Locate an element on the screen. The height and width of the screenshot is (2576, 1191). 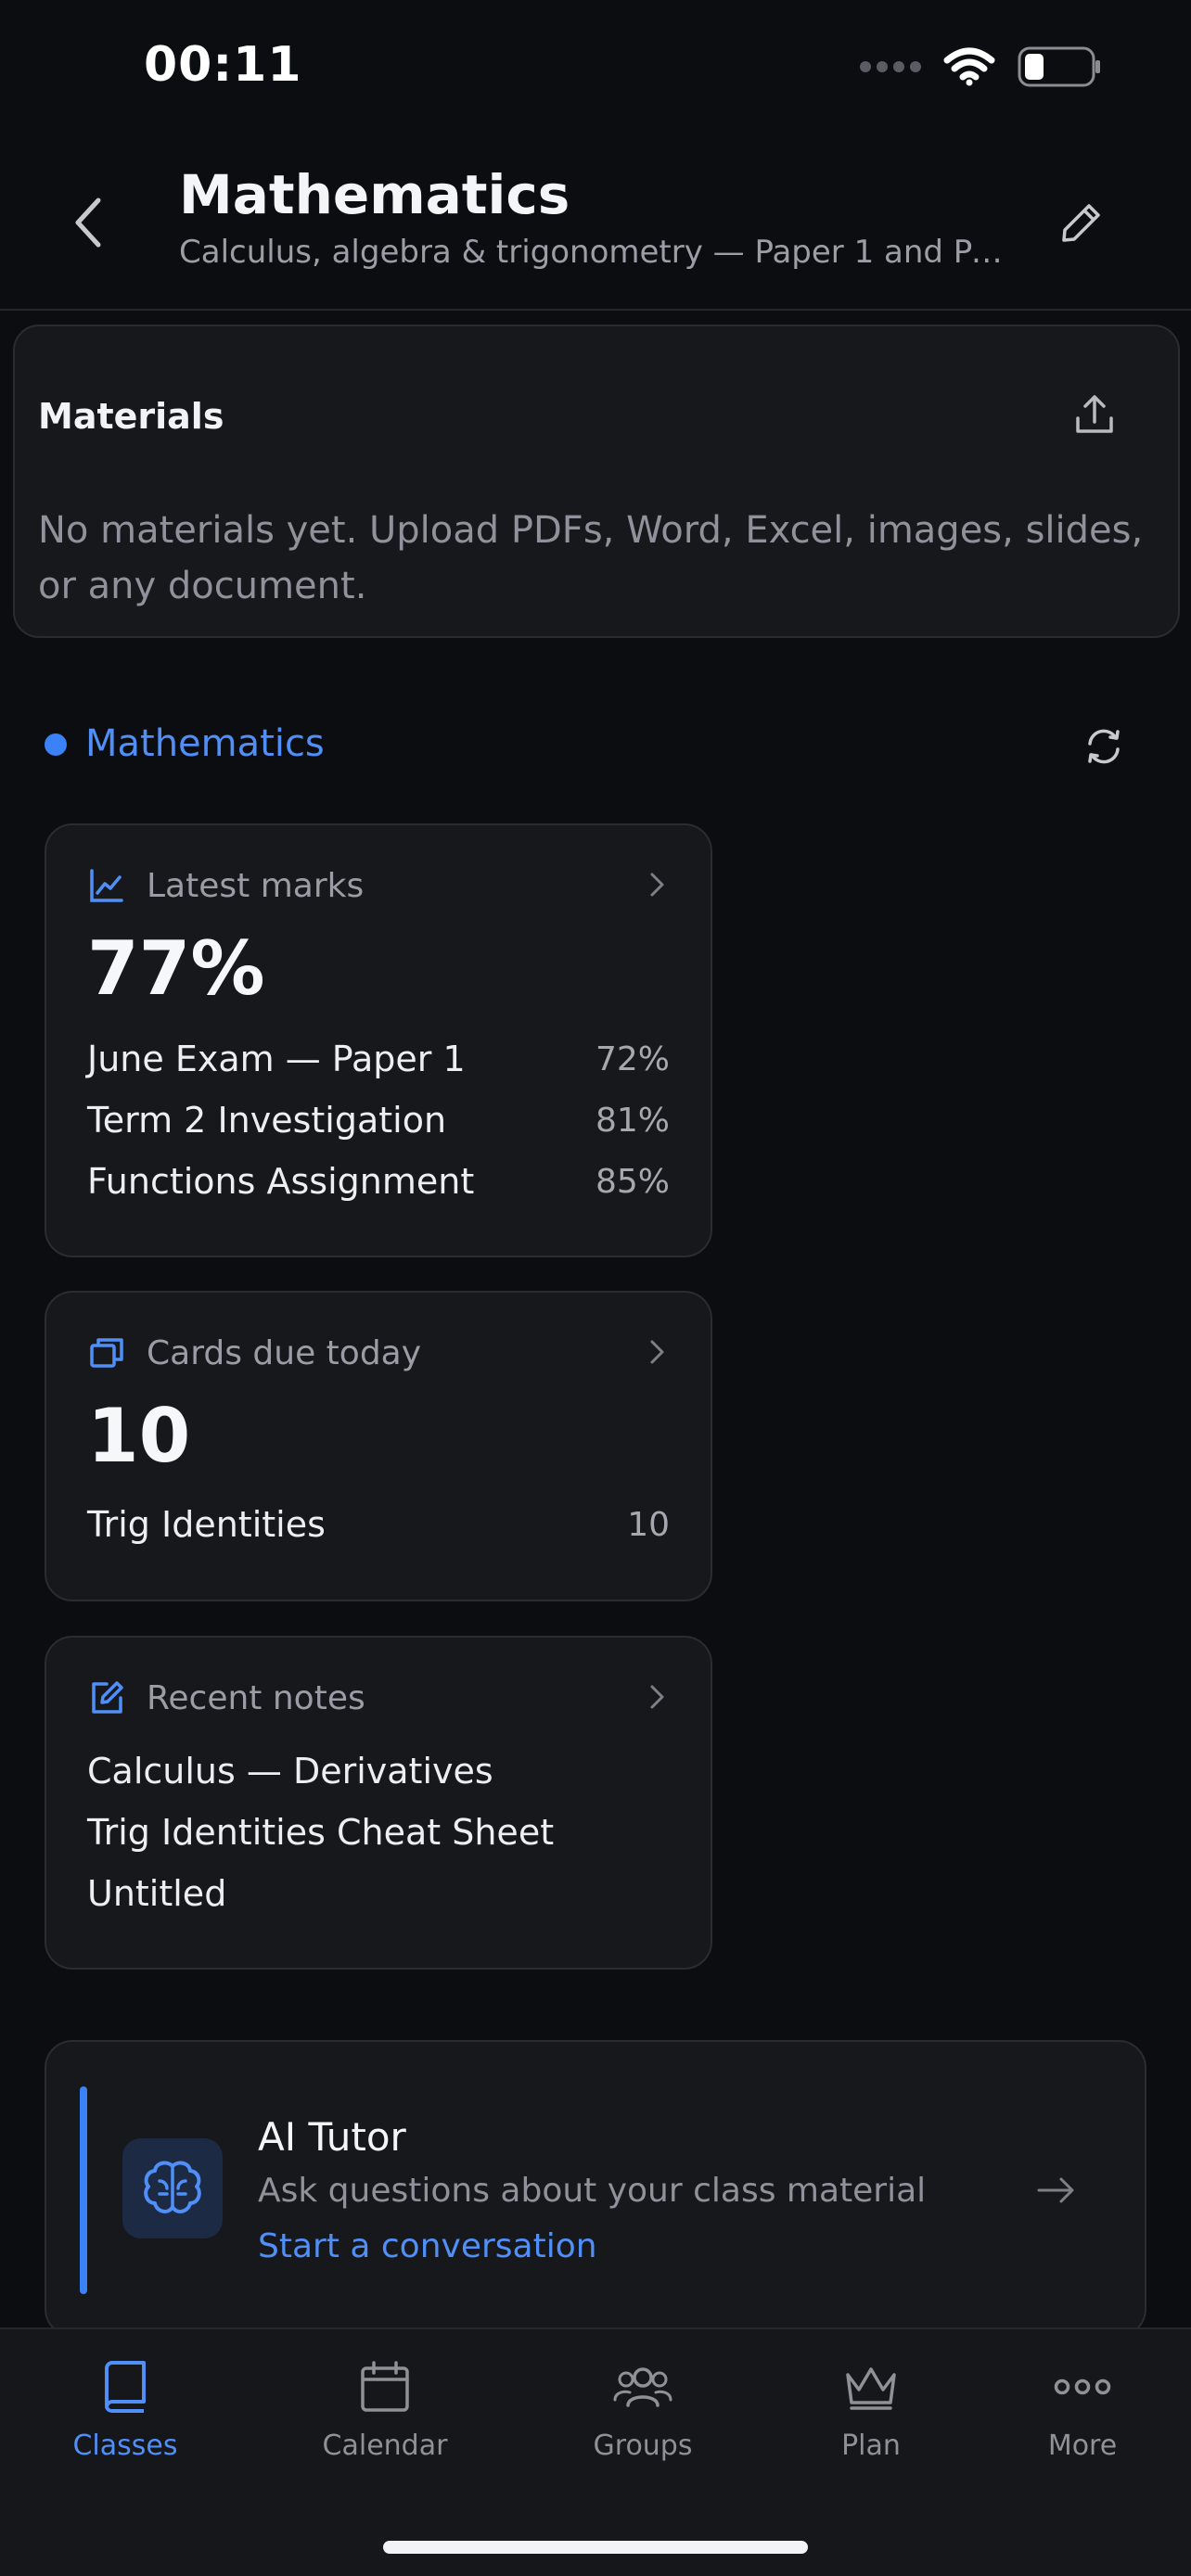
latest-marks-label: Latest marks is located at coordinates (256, 886).